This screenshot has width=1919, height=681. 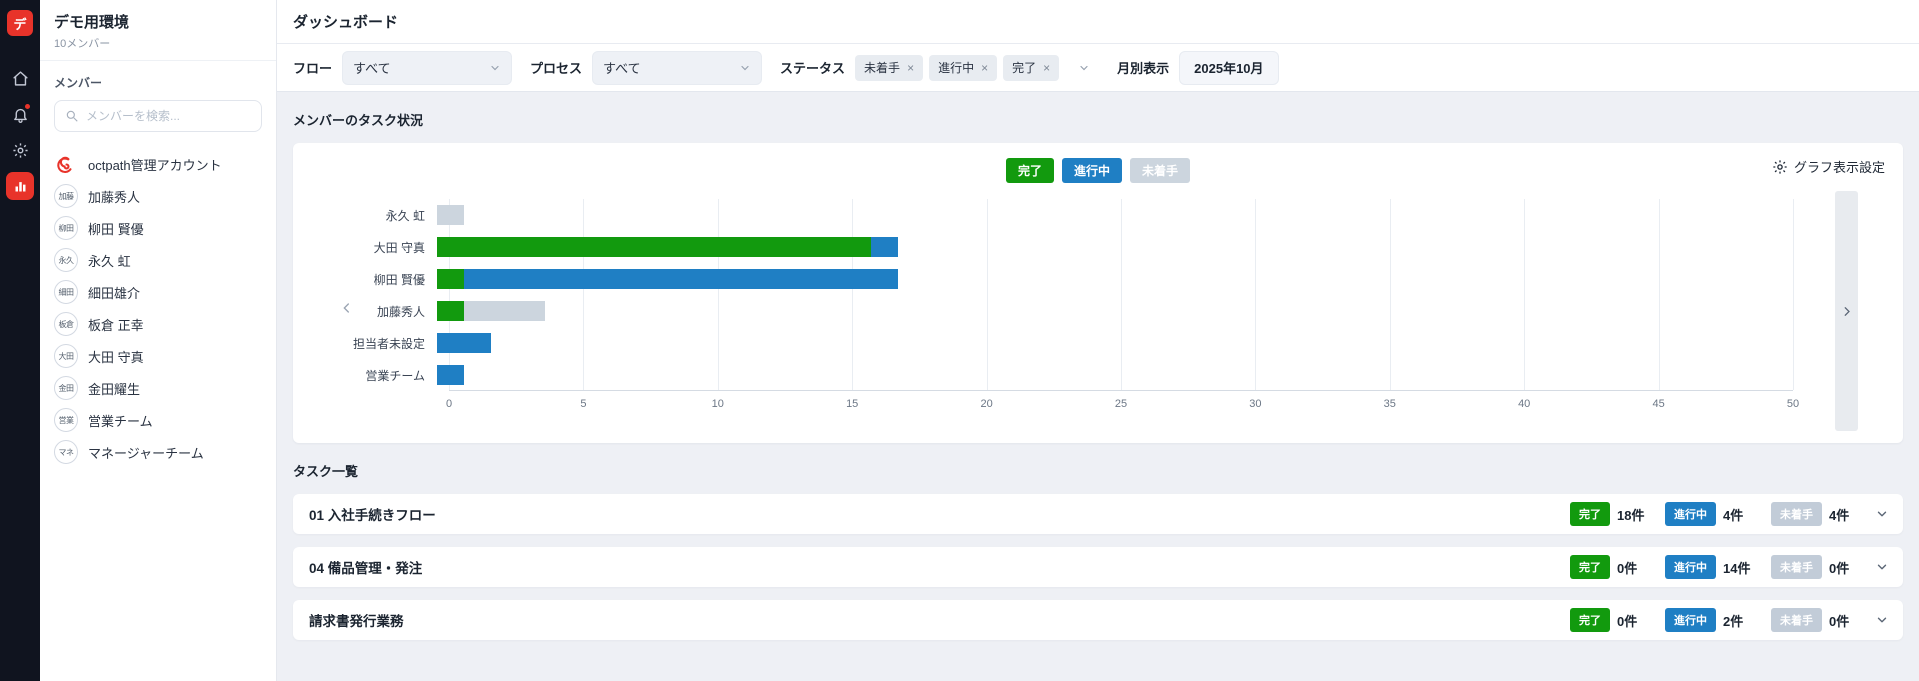 I want to click on done-count: 0件, so click(x=1627, y=621).